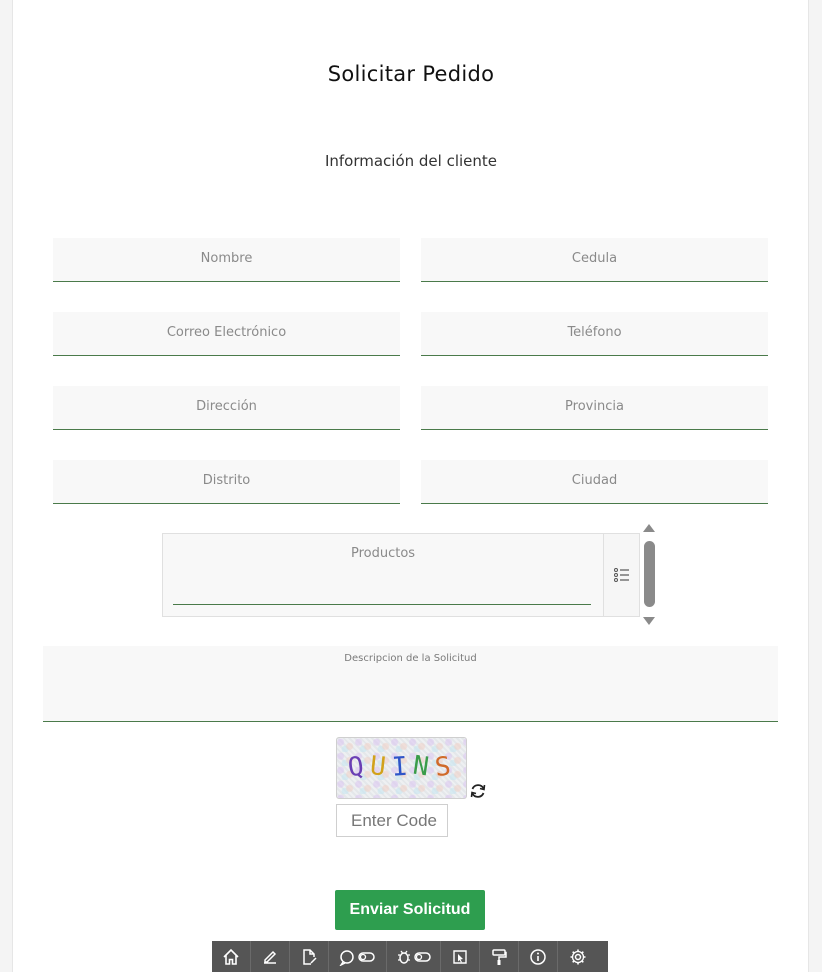 The width and height of the screenshot is (822, 972). Describe the element at coordinates (401, 575) in the screenshot. I see `productos-select: Productos` at that location.